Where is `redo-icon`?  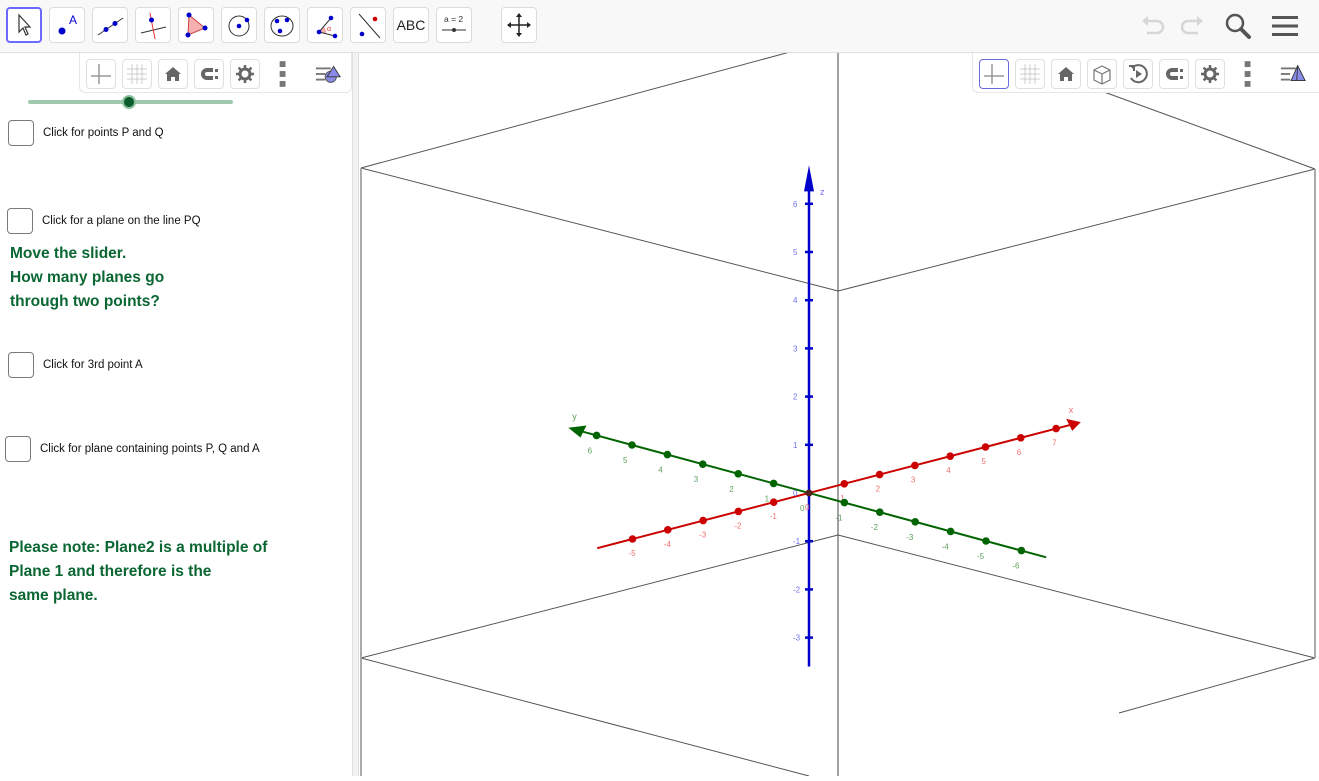
redo-icon is located at coordinates (1191, 25).